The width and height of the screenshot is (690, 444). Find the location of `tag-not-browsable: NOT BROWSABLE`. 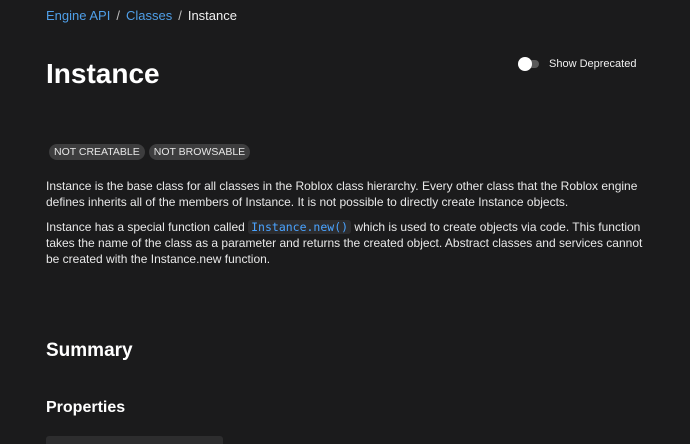

tag-not-browsable: NOT BROWSABLE is located at coordinates (199, 152).